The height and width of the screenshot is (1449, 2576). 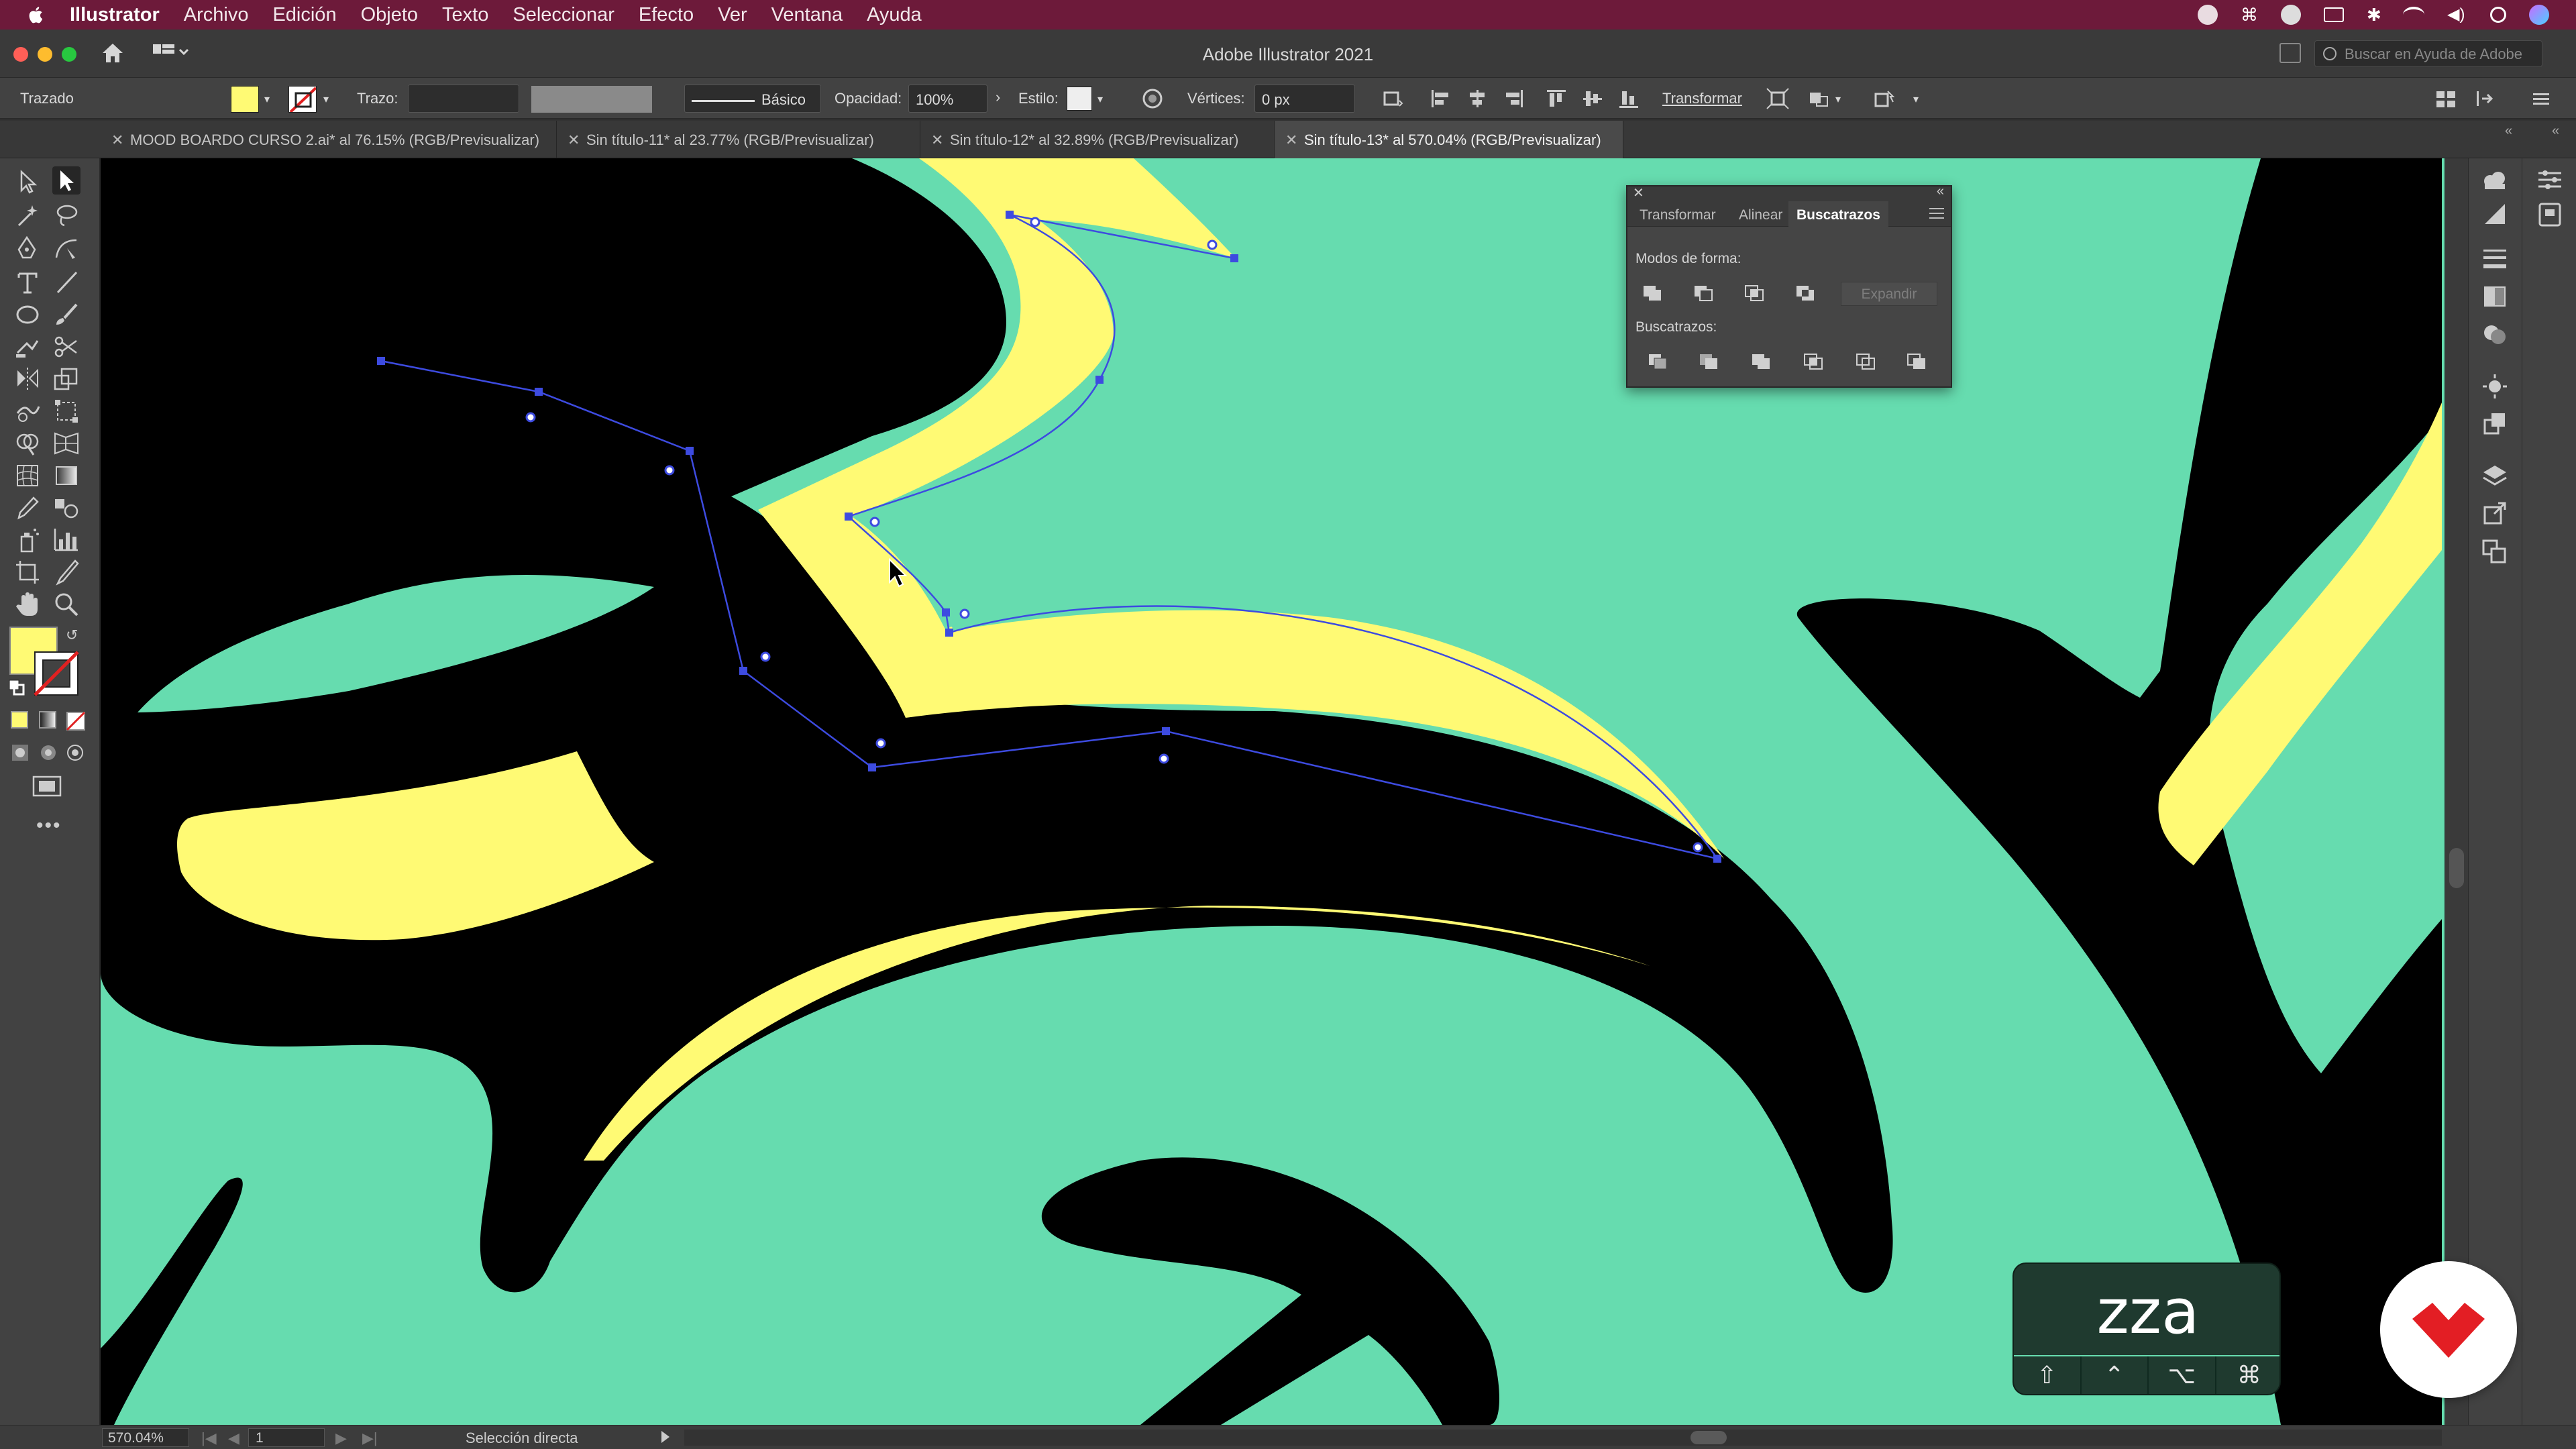 I want to click on dock-collapse-icon: «, so click(x=2508, y=131).